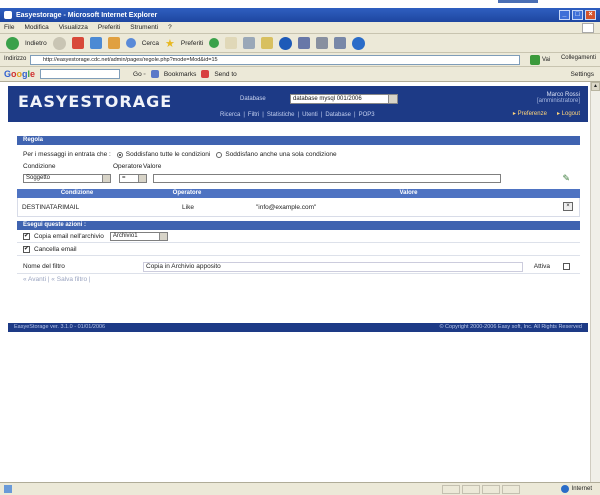 The image size is (600, 495). Describe the element at coordinates (95, 43) in the screenshot. I see `refresh-icon` at that location.